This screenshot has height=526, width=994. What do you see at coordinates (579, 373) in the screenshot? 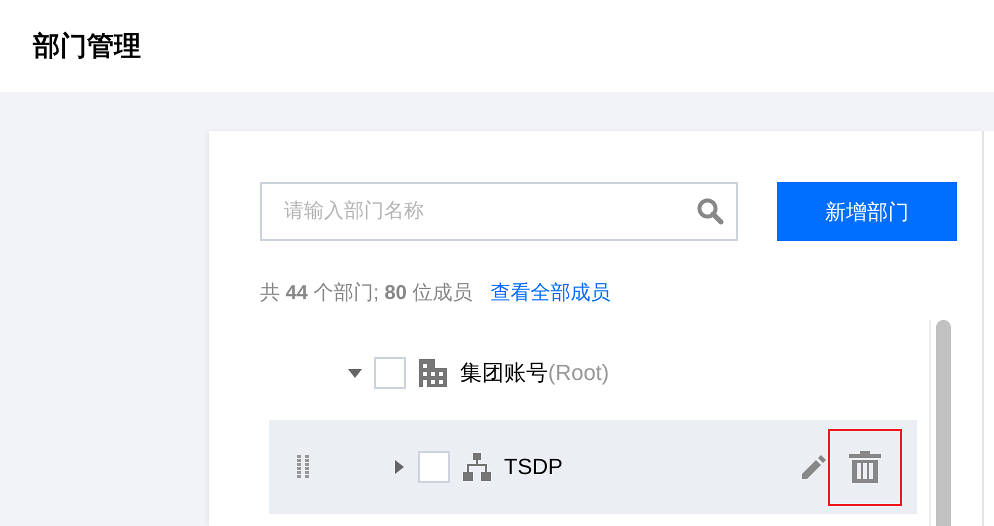
I see `root-tag: (Root)` at bounding box center [579, 373].